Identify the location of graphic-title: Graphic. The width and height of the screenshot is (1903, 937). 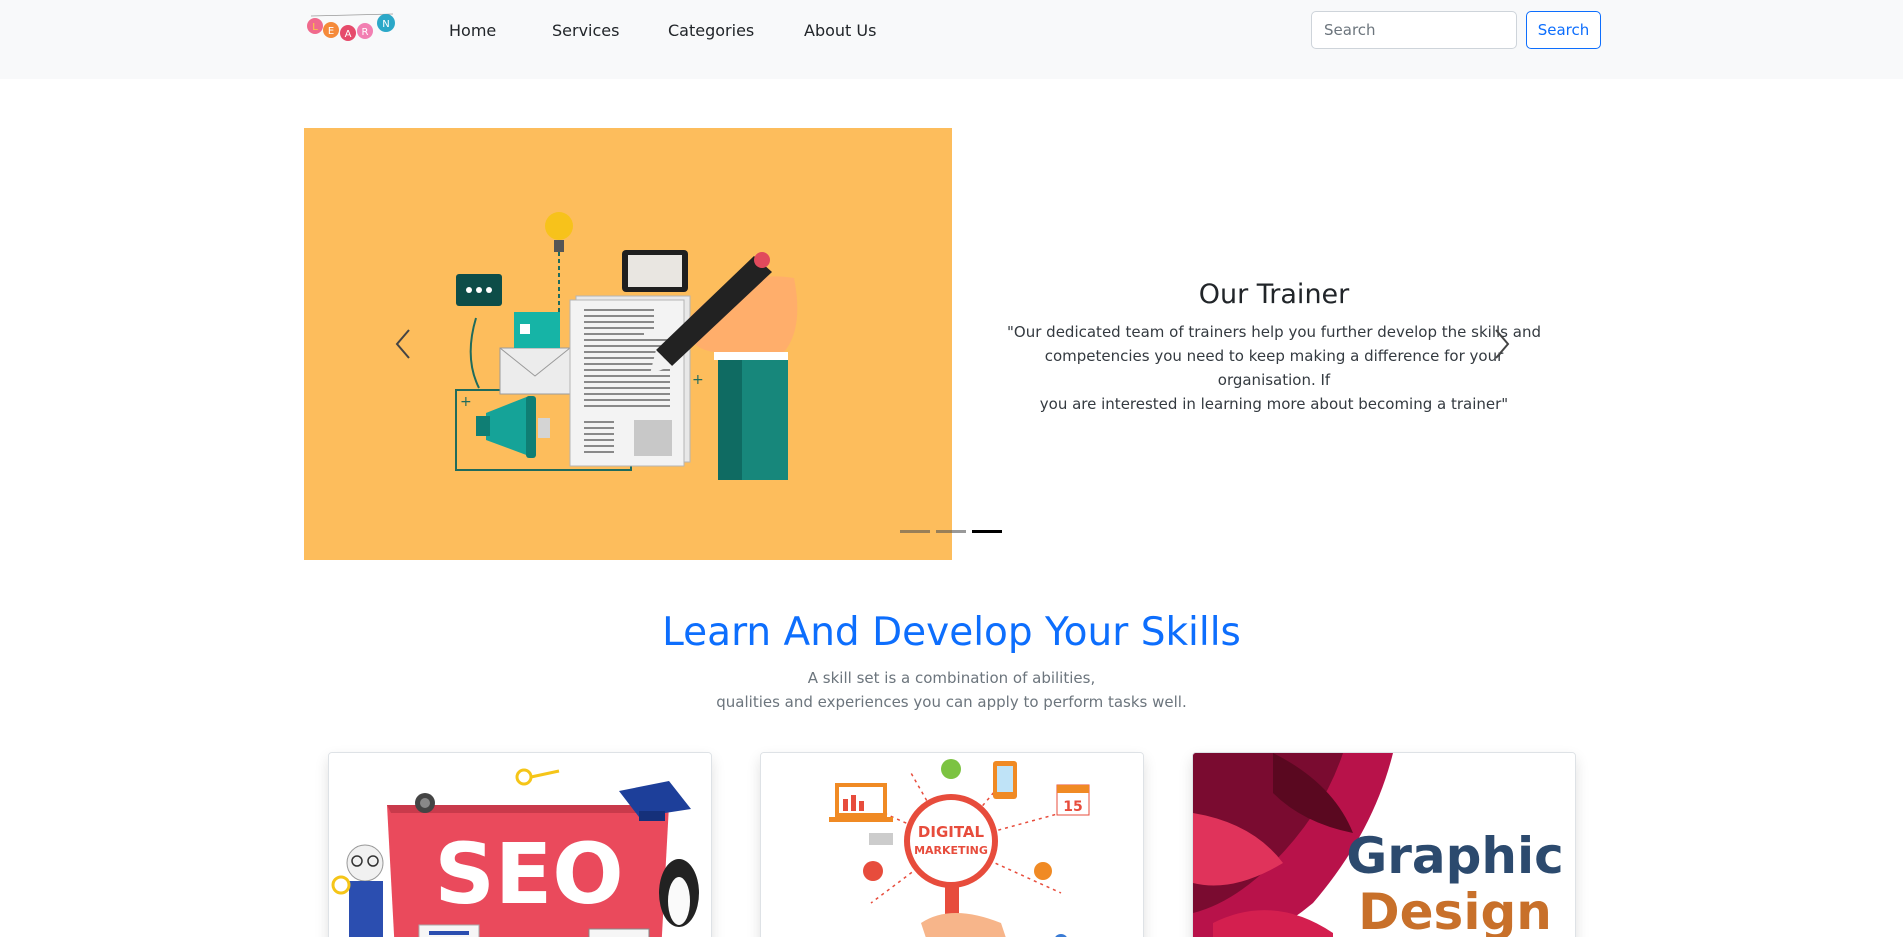
(1455, 856).